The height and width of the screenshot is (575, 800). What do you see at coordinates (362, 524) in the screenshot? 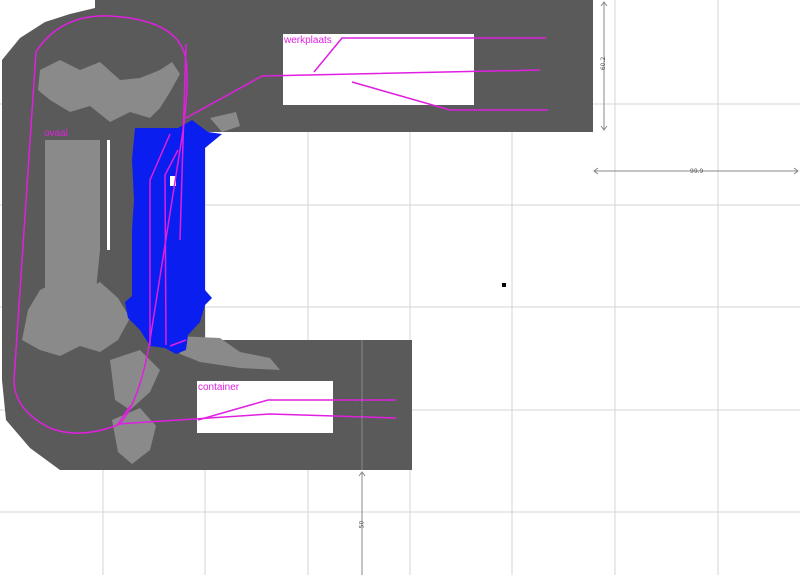
I see `dimension-label-bottom: 50` at bounding box center [362, 524].